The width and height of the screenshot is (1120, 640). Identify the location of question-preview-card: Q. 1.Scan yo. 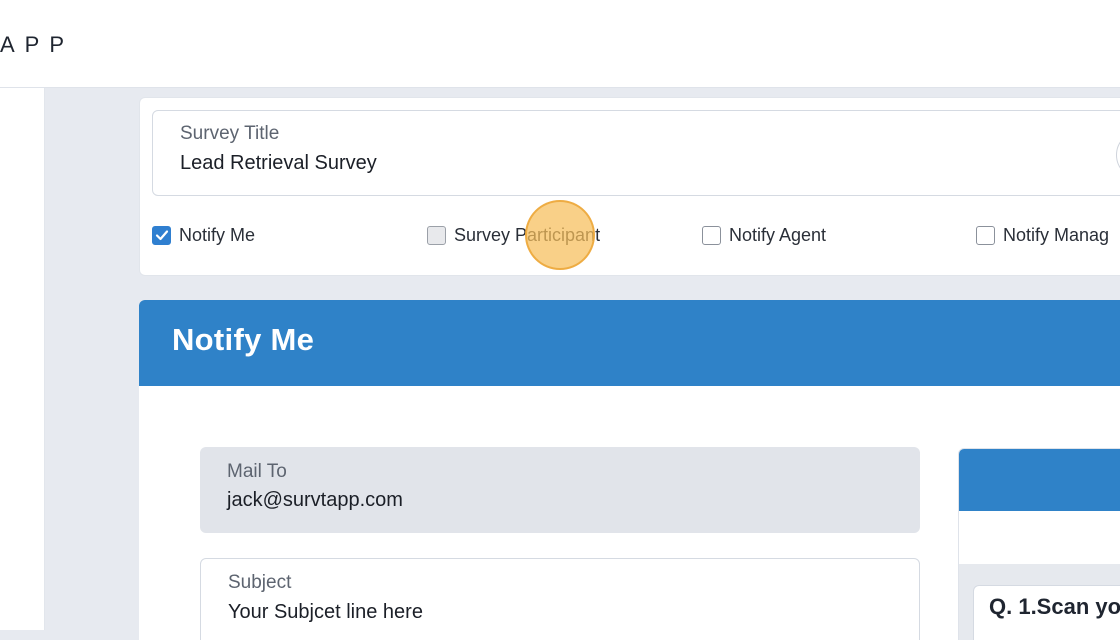
(1046, 612).